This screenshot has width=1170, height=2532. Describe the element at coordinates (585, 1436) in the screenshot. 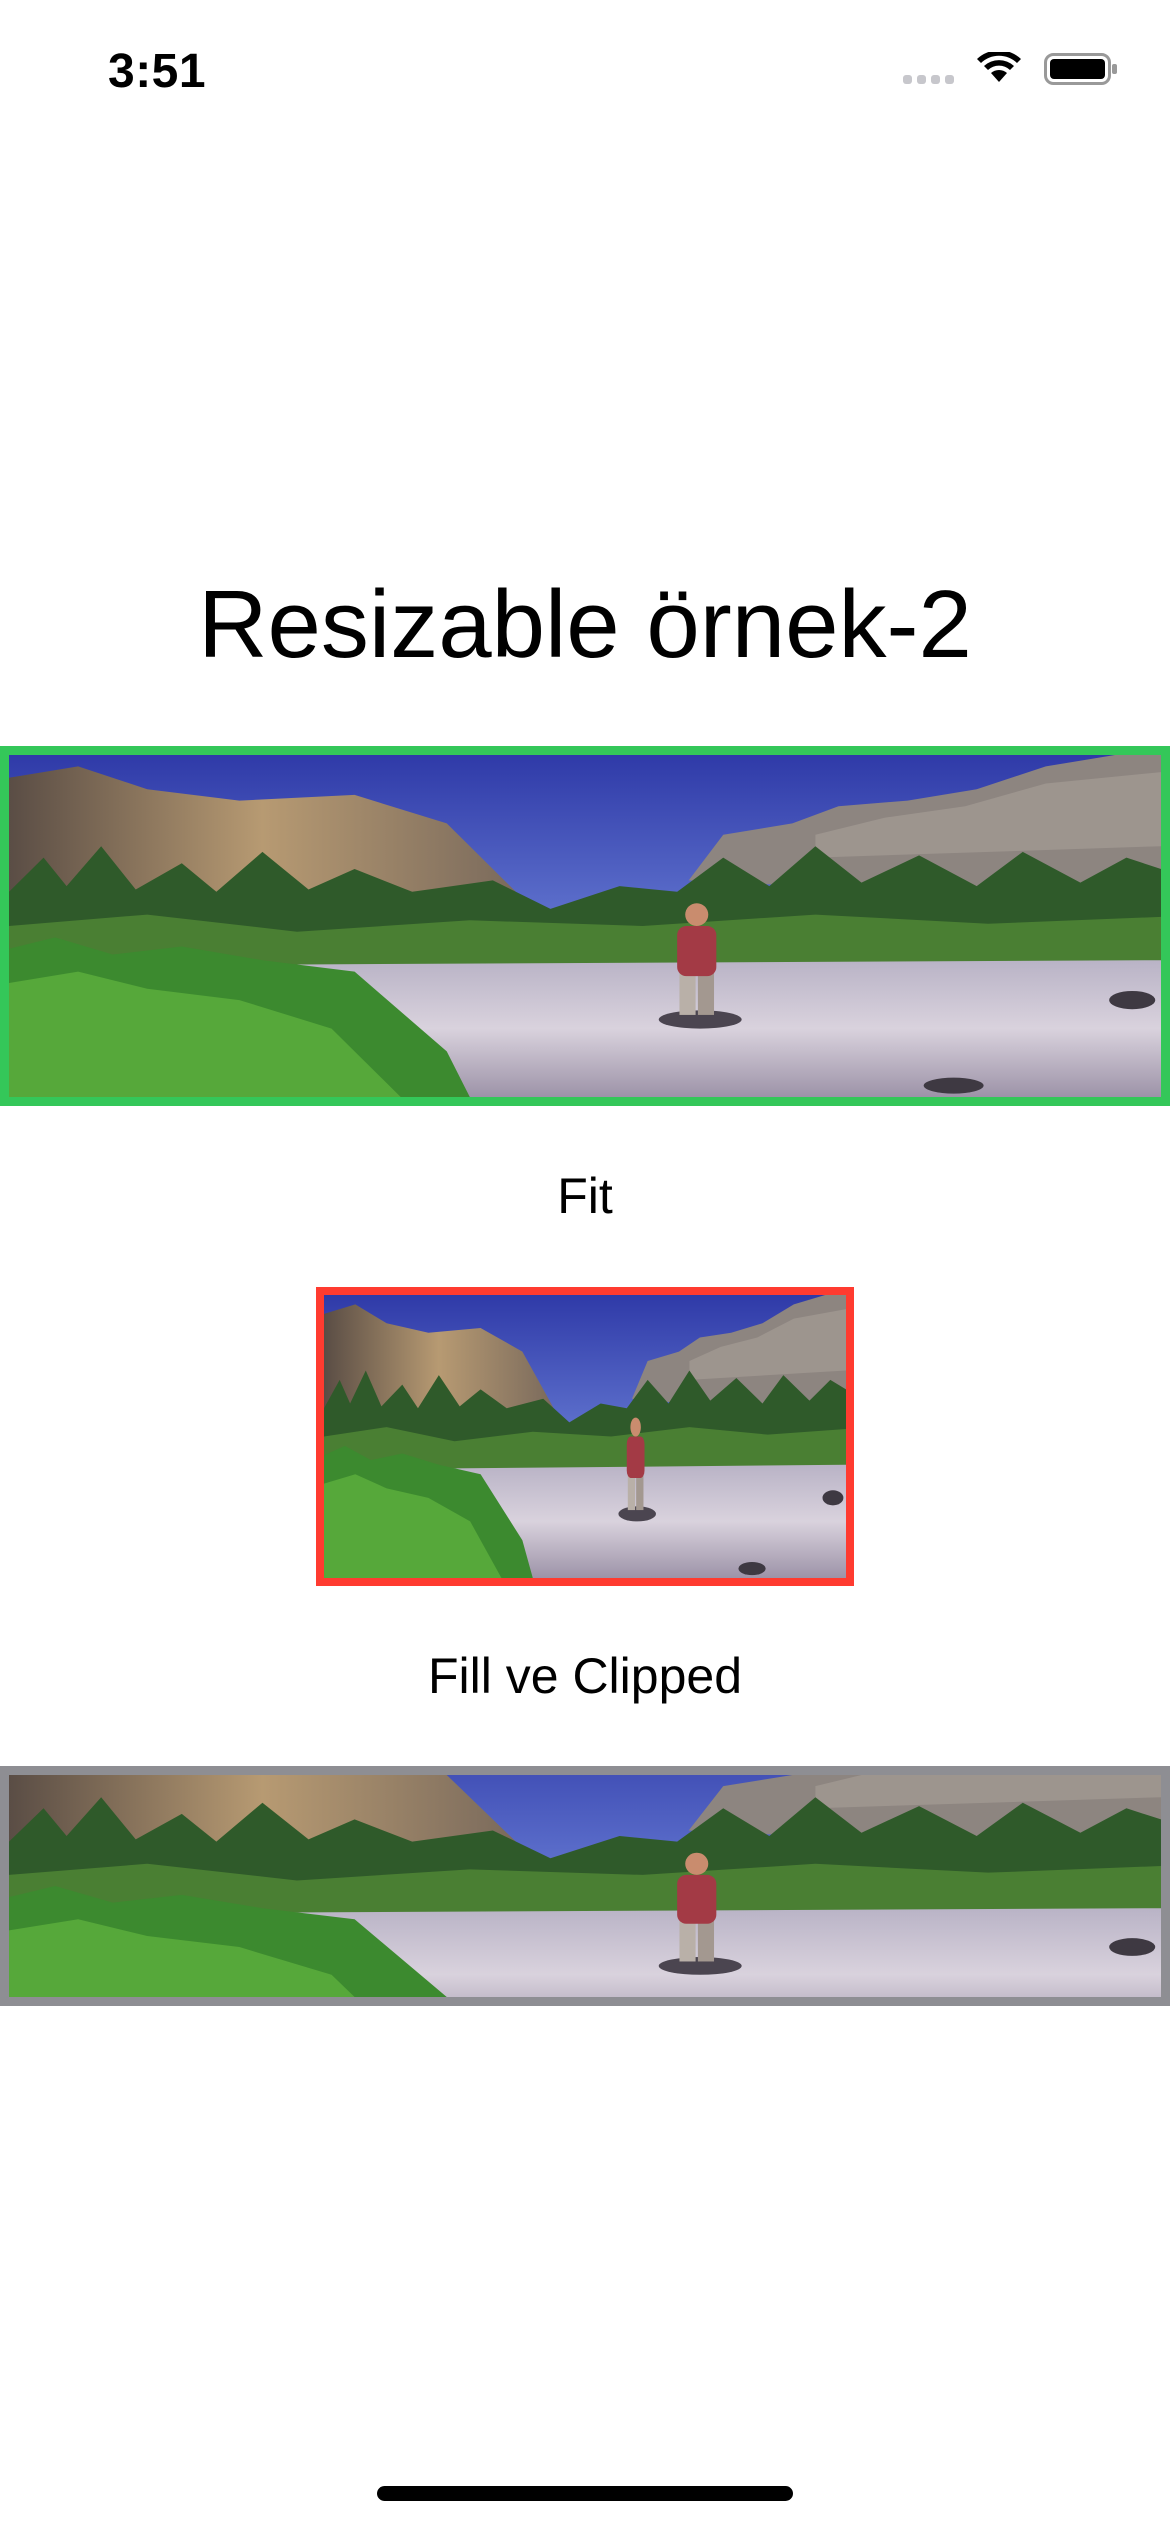

I see `landscape-image-fill` at that location.